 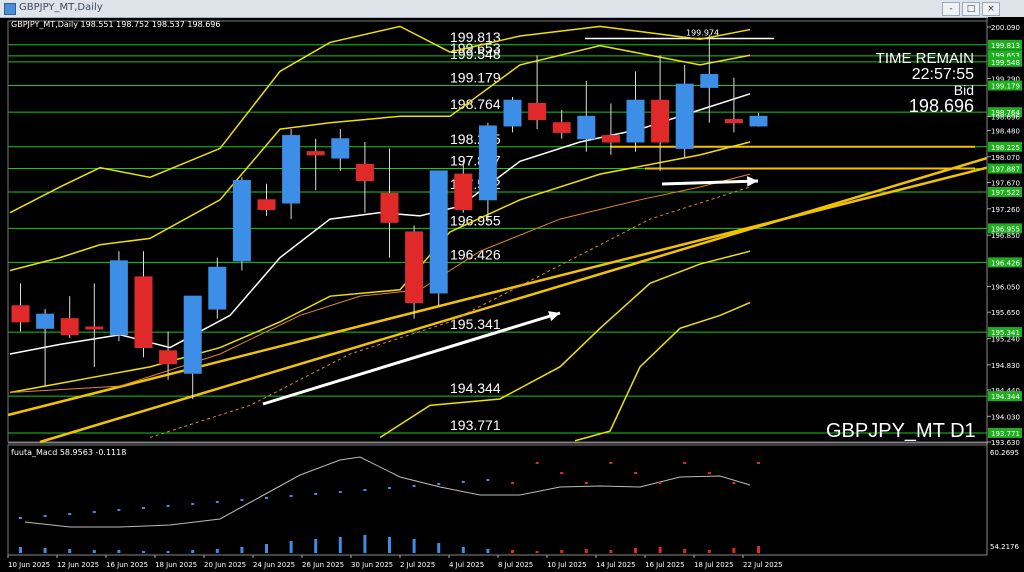 I want to click on x-axis-label: 26 Jun 2025, so click(x=323, y=565).